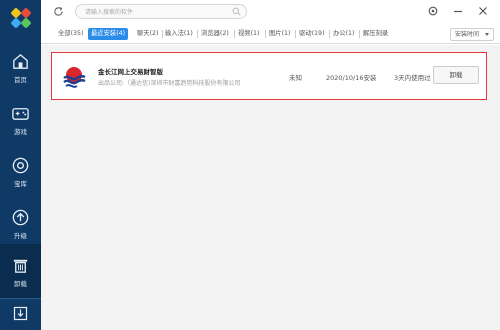  What do you see at coordinates (20, 121) in the screenshot?
I see `sidebar-item-games: 游戏` at bounding box center [20, 121].